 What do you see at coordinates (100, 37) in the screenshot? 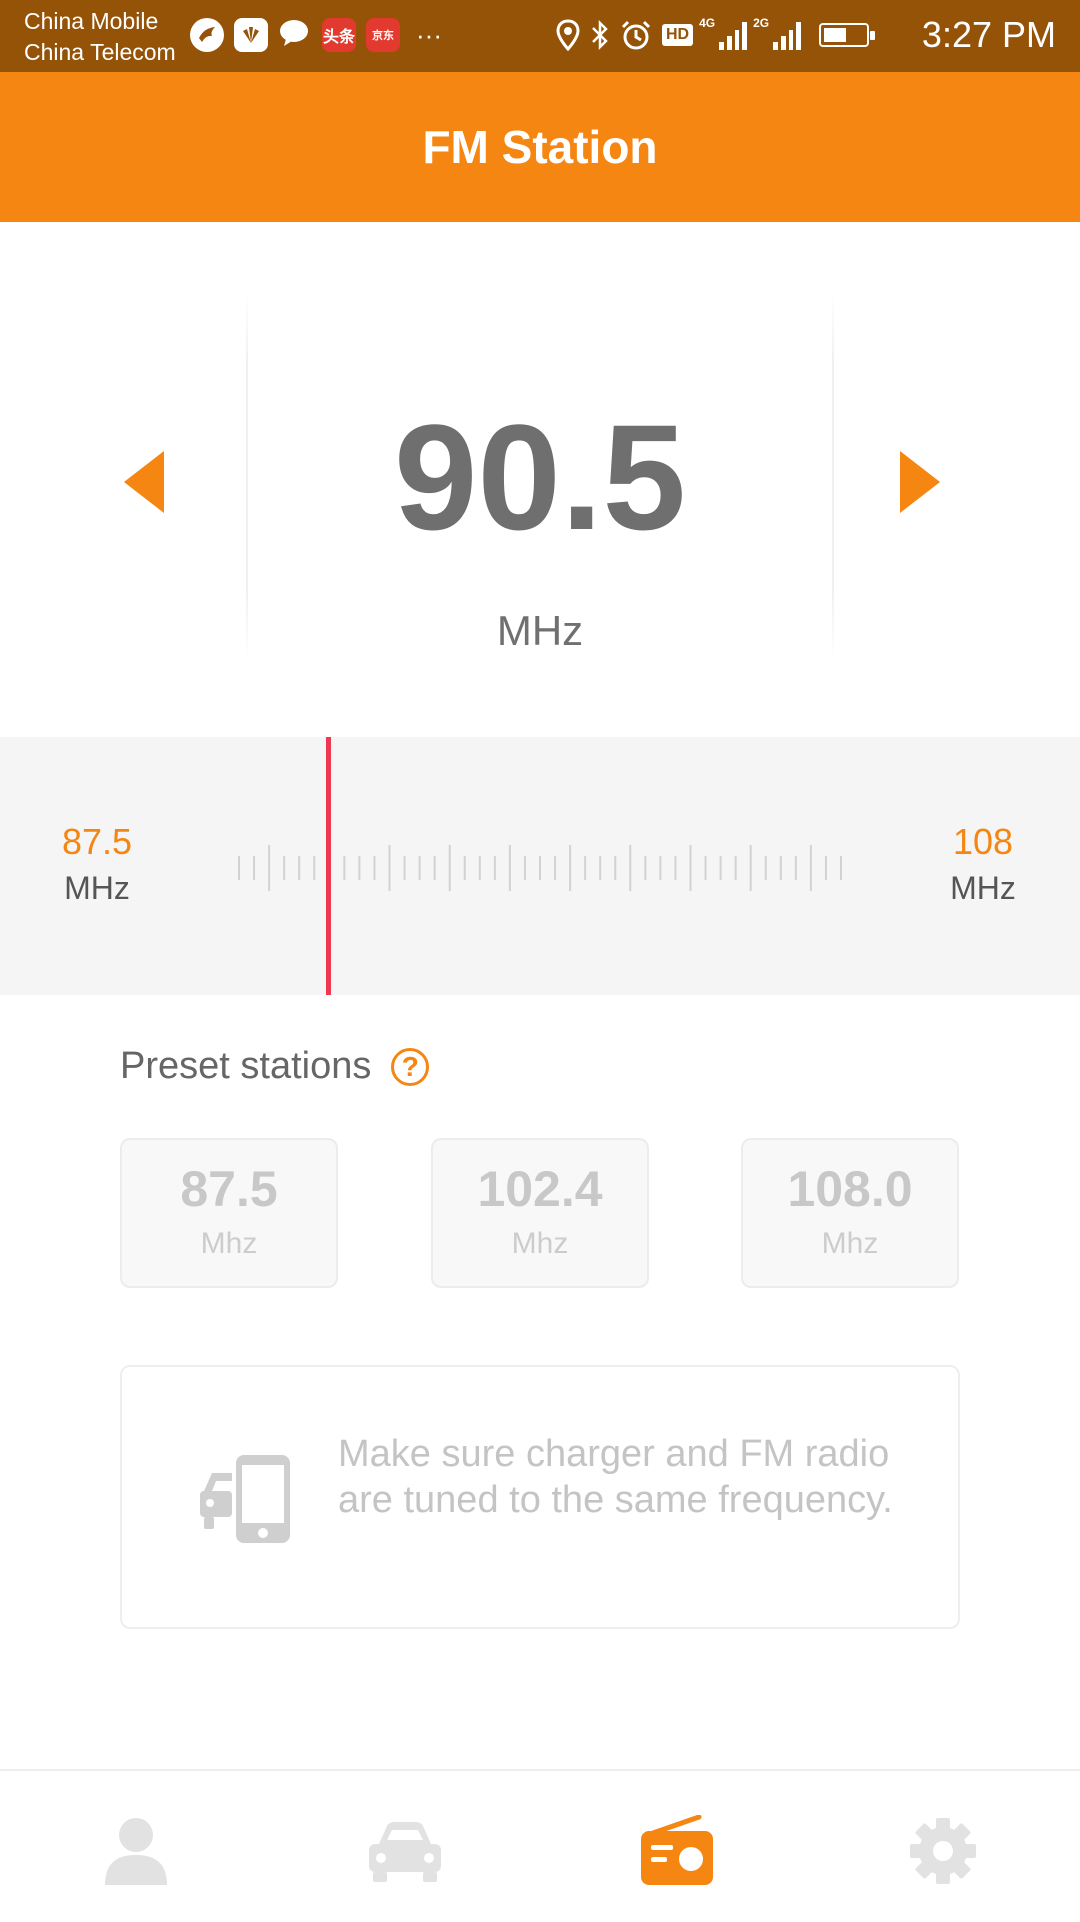
I see `carrier-info: China Mobile China Telecom` at bounding box center [100, 37].